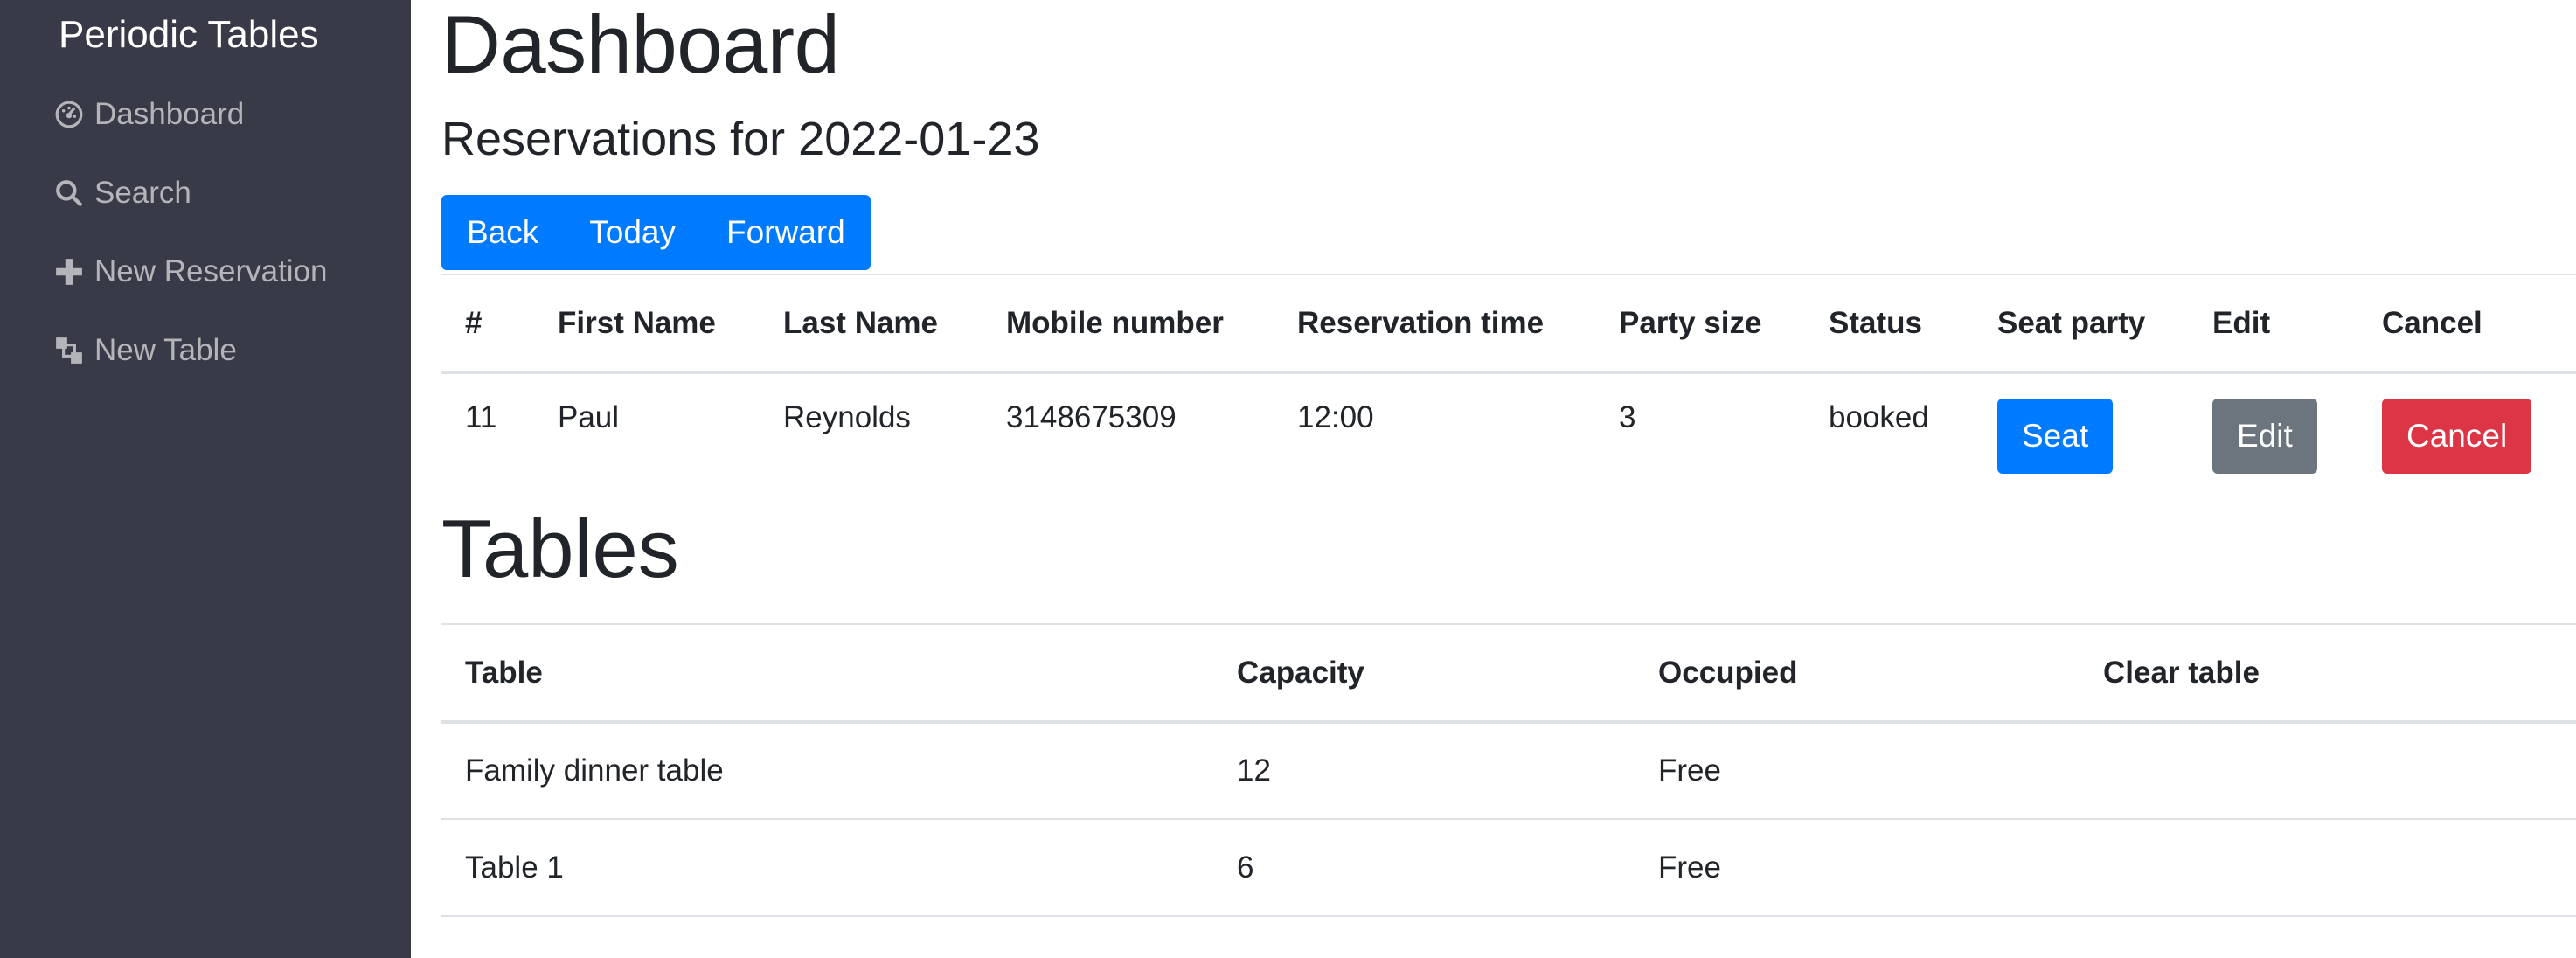  I want to click on sidebar-item-new-table: New Table, so click(232, 350).